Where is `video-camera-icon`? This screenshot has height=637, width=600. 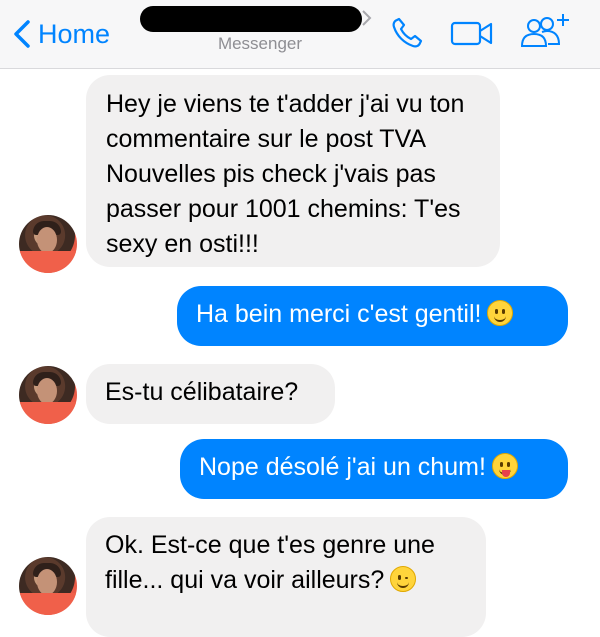 video-camera-icon is located at coordinates (471, 33).